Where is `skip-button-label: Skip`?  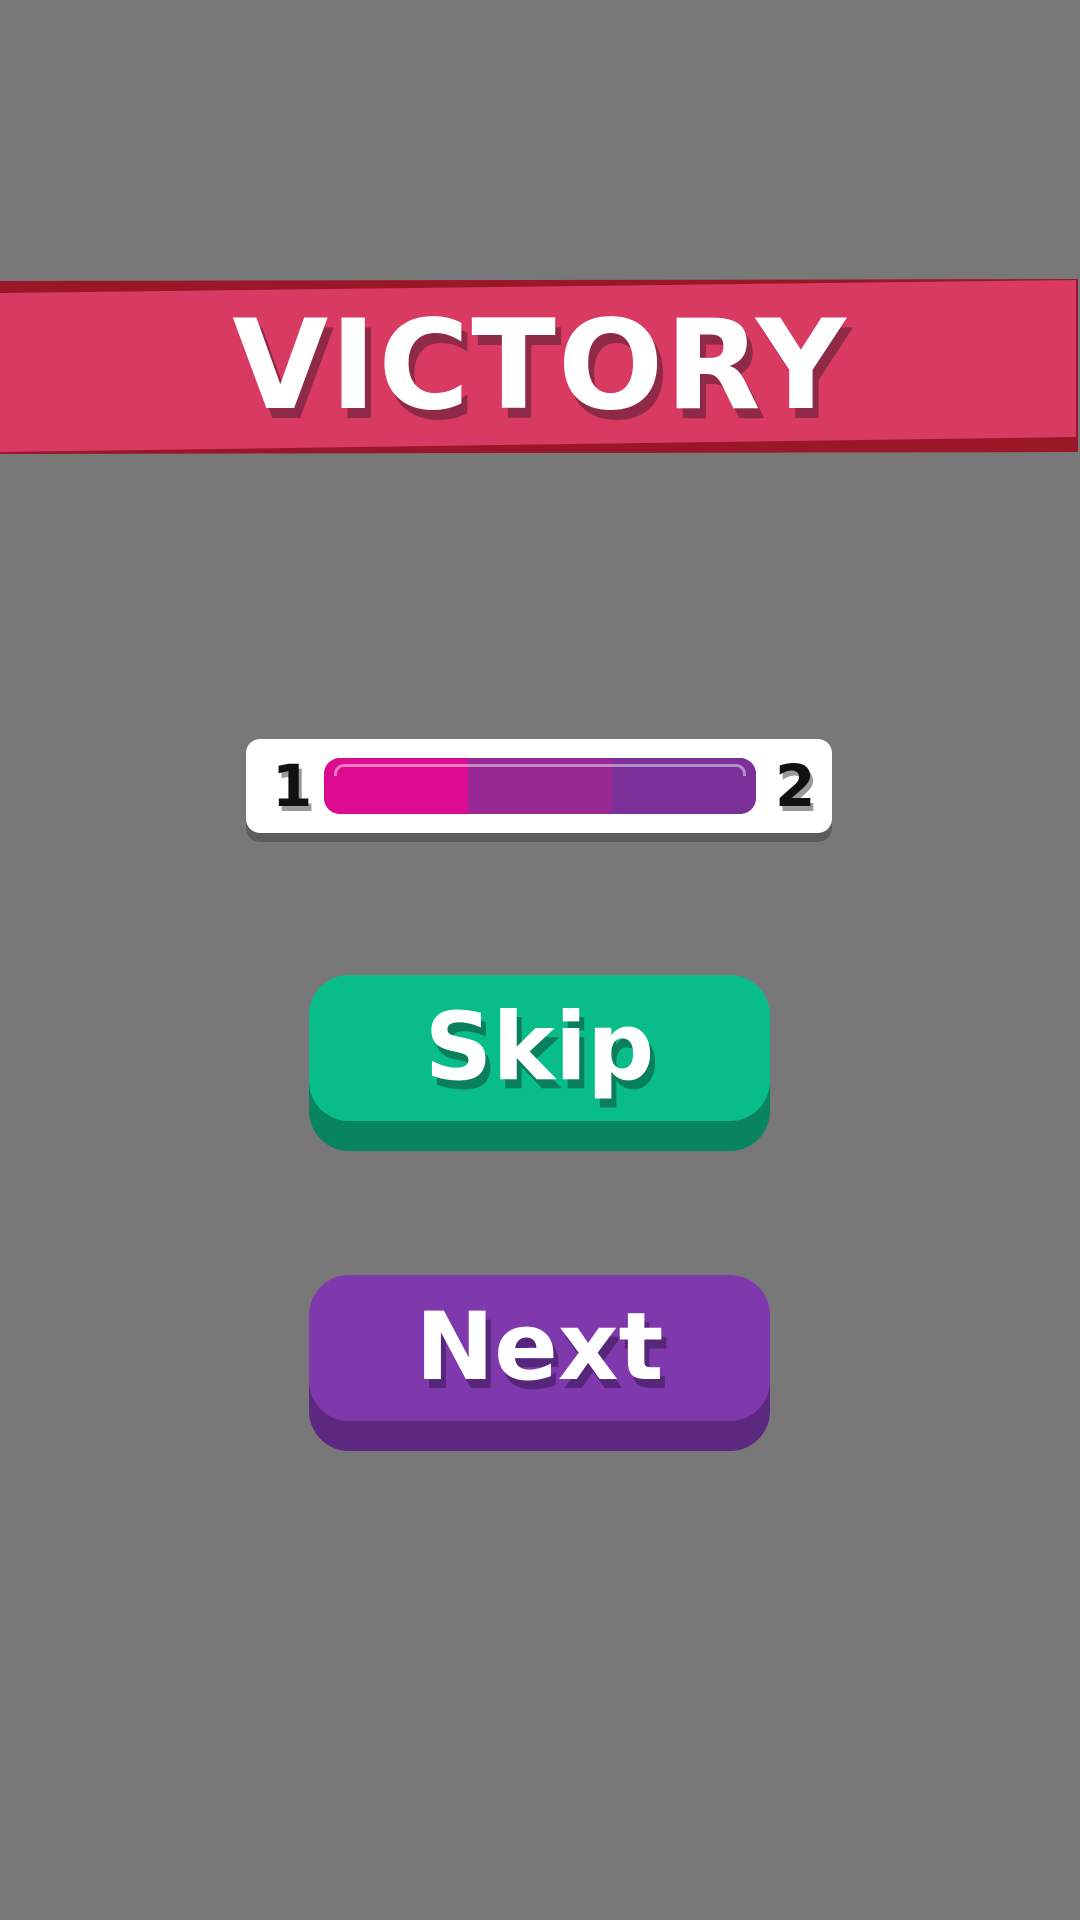 skip-button-label: Skip is located at coordinates (539, 1047).